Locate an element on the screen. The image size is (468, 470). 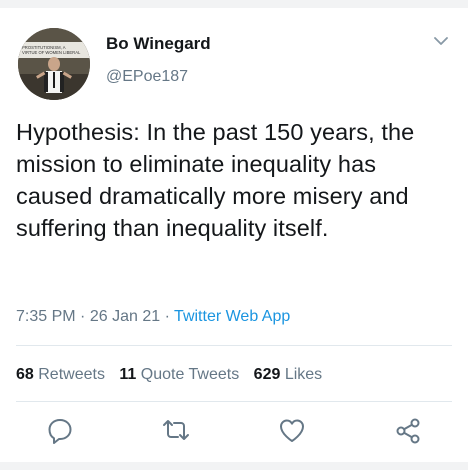
share-icon is located at coordinates (408, 430).